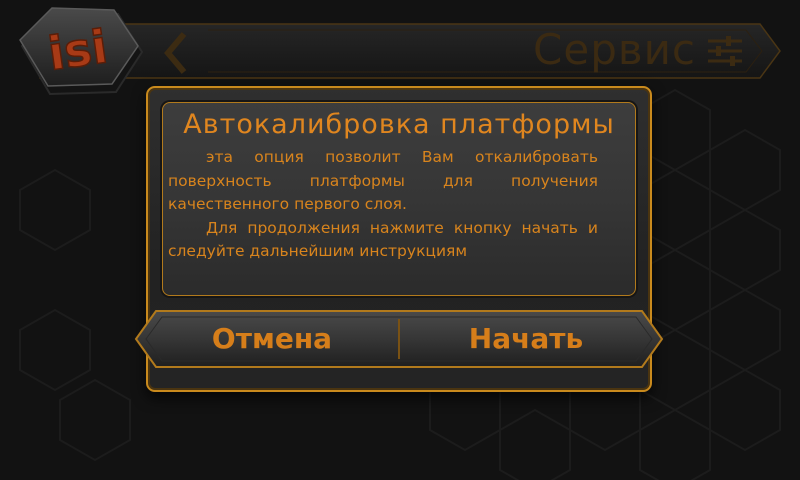  I want to click on start-button-label: Начать, so click(526, 339).